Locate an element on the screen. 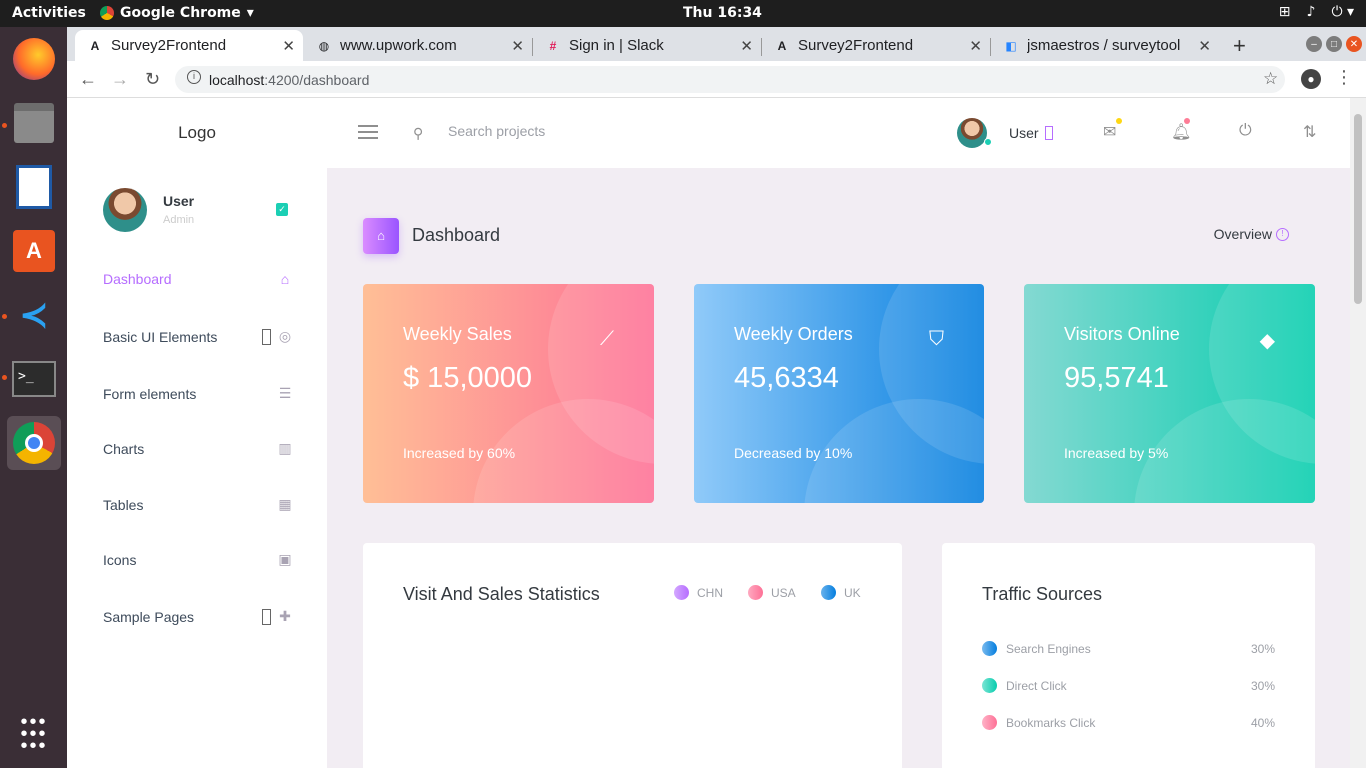 The height and width of the screenshot is (768, 1366). bookmark-star-icon: ☆ is located at coordinates (1270, 79).